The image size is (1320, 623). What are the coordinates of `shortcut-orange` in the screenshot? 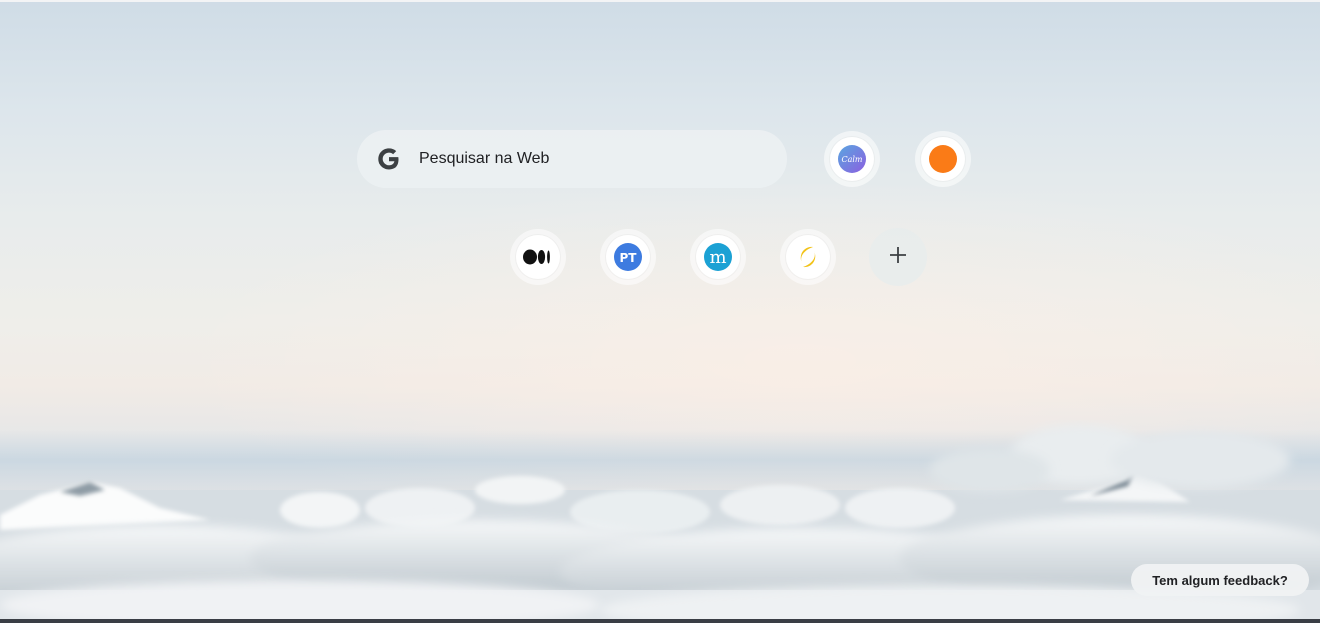 It's located at (943, 159).